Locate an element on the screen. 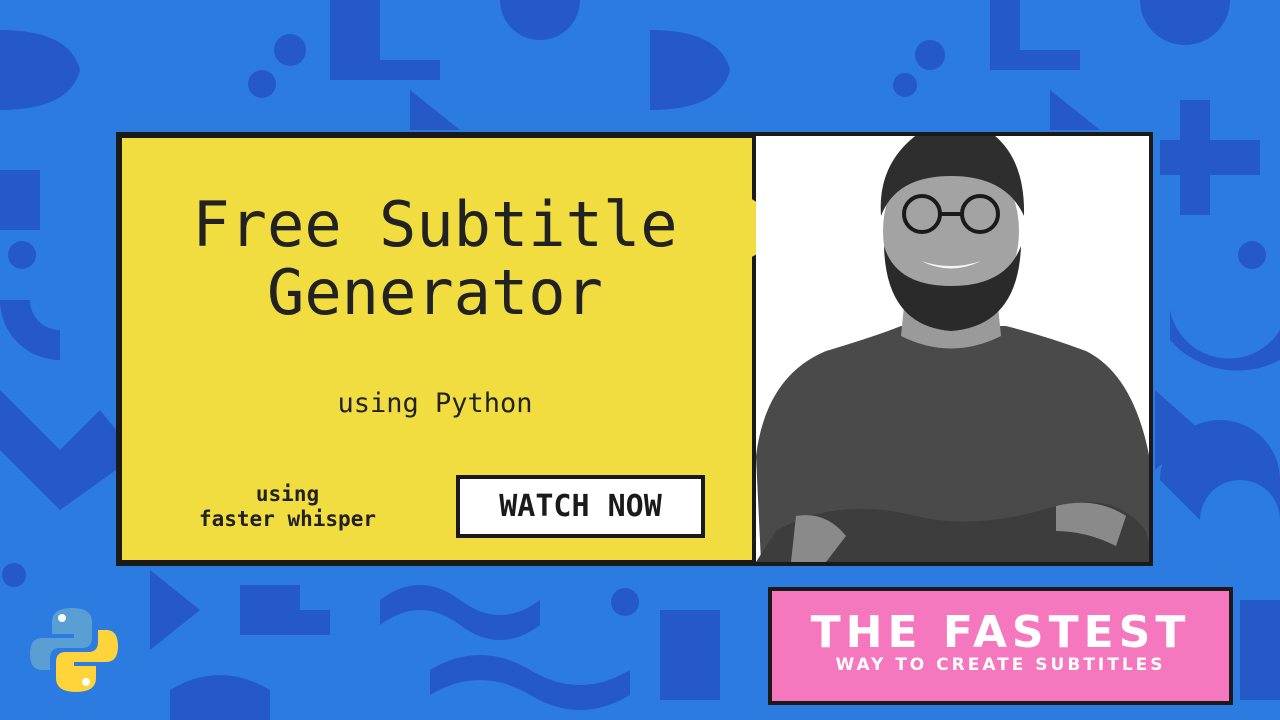  watch-now-button: WATCH NOW is located at coordinates (580, 506).